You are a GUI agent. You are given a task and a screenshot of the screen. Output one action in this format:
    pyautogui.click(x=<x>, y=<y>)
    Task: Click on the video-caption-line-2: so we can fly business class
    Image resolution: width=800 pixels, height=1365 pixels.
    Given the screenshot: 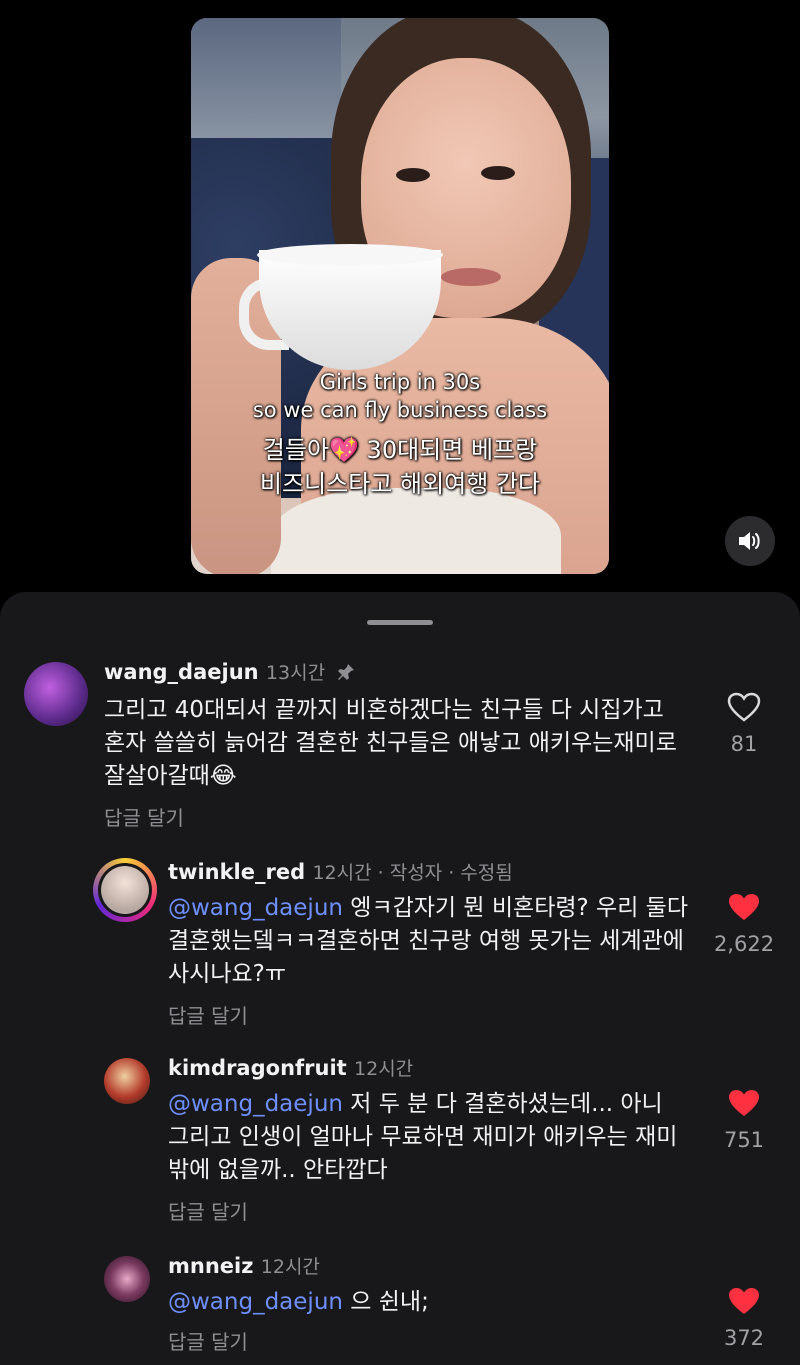 What is the action you would take?
    pyautogui.click(x=400, y=410)
    